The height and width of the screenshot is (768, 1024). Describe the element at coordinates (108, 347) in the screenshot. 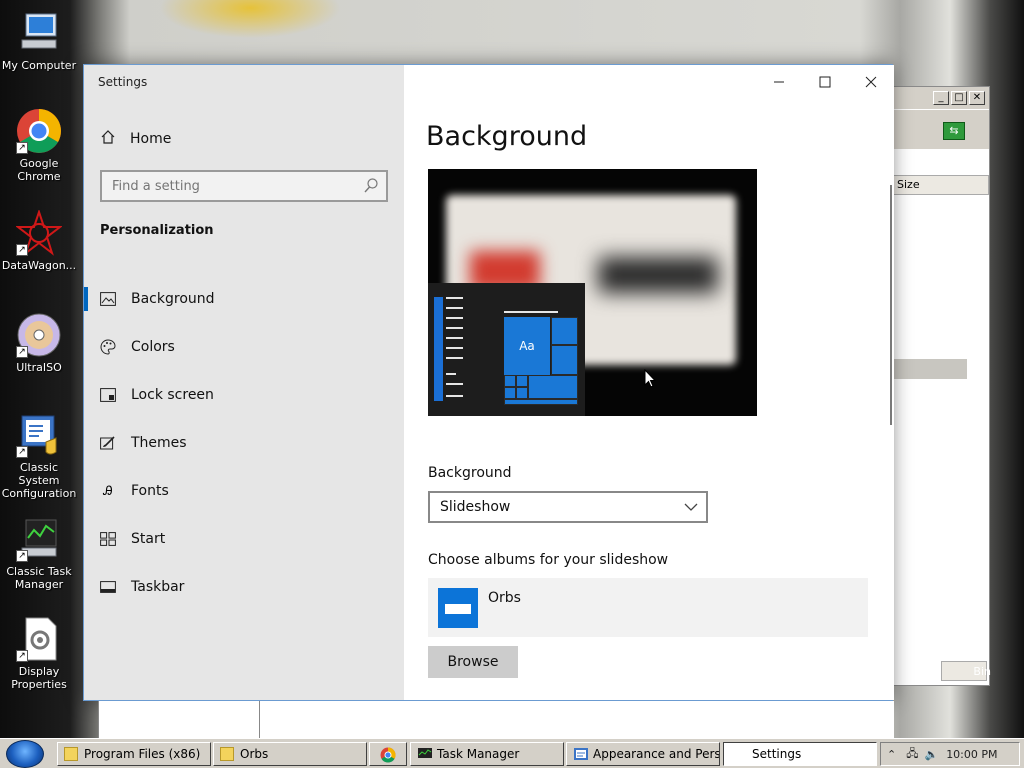

I see `palette-icon` at that location.